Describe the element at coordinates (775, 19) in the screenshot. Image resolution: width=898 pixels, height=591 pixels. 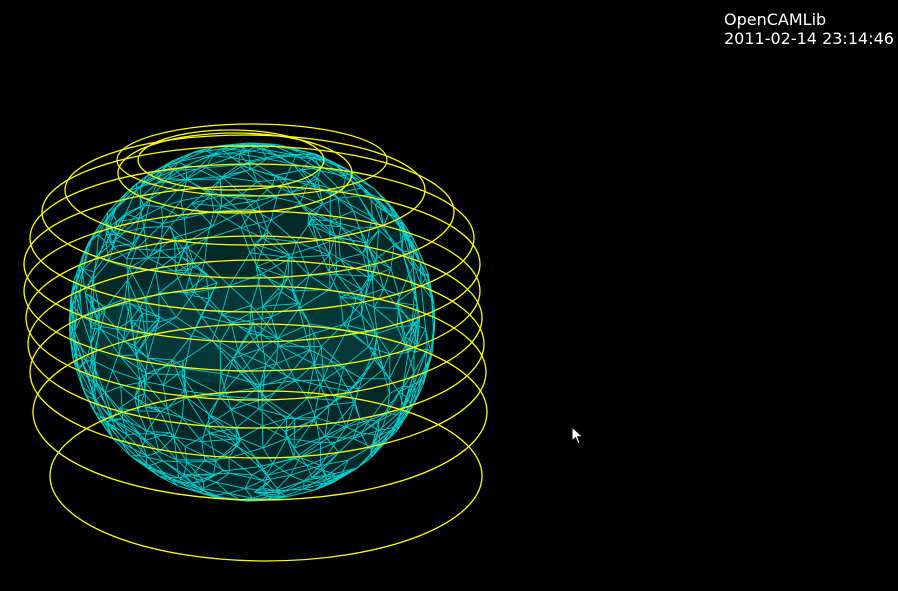
I see `app-title-label: OpenCAMLib` at that location.